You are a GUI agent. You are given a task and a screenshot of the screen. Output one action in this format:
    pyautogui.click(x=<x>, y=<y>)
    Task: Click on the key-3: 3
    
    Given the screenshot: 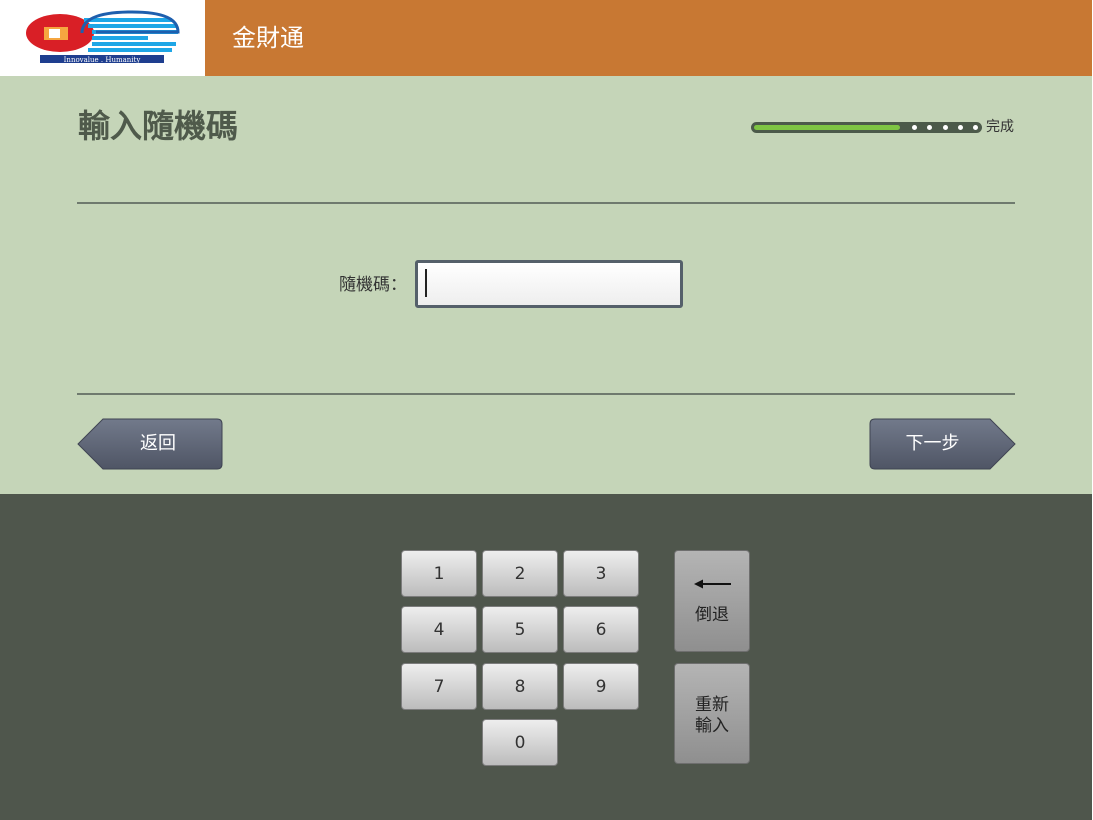 What is the action you would take?
    pyautogui.click(x=601, y=573)
    